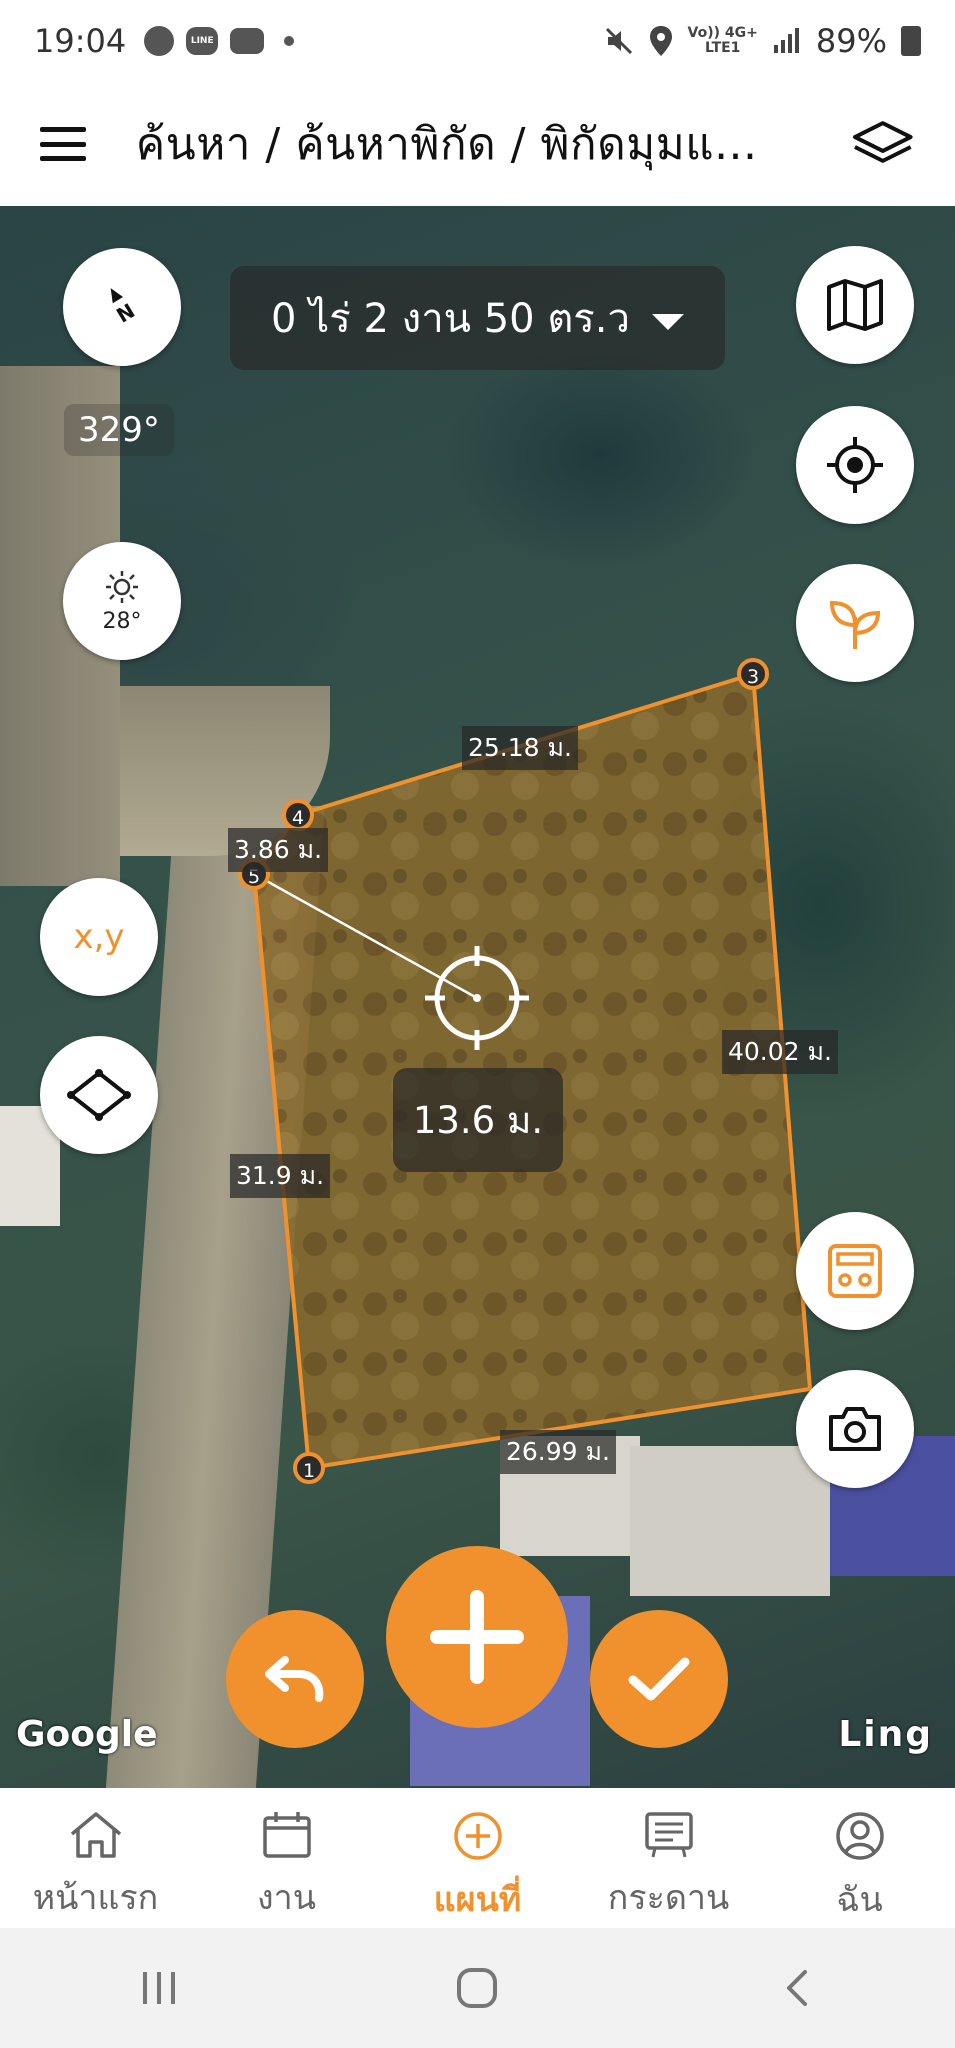  What do you see at coordinates (280, 1176) in the screenshot?
I see `edge-label: 31.9 ม.` at bounding box center [280, 1176].